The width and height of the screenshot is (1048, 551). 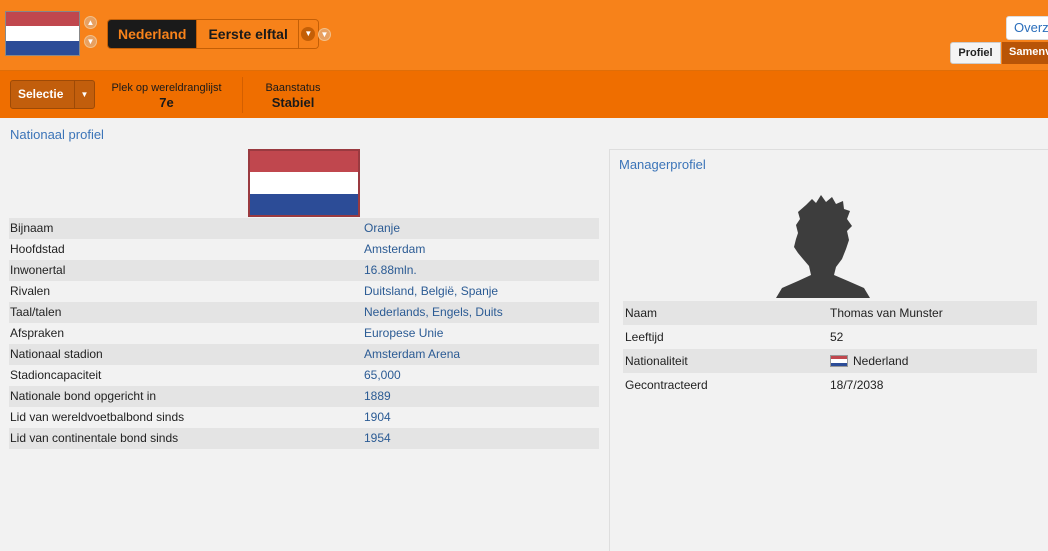 I want to click on ranking-stat: Plek op wereldranglijst 7e, so click(x=166, y=96).